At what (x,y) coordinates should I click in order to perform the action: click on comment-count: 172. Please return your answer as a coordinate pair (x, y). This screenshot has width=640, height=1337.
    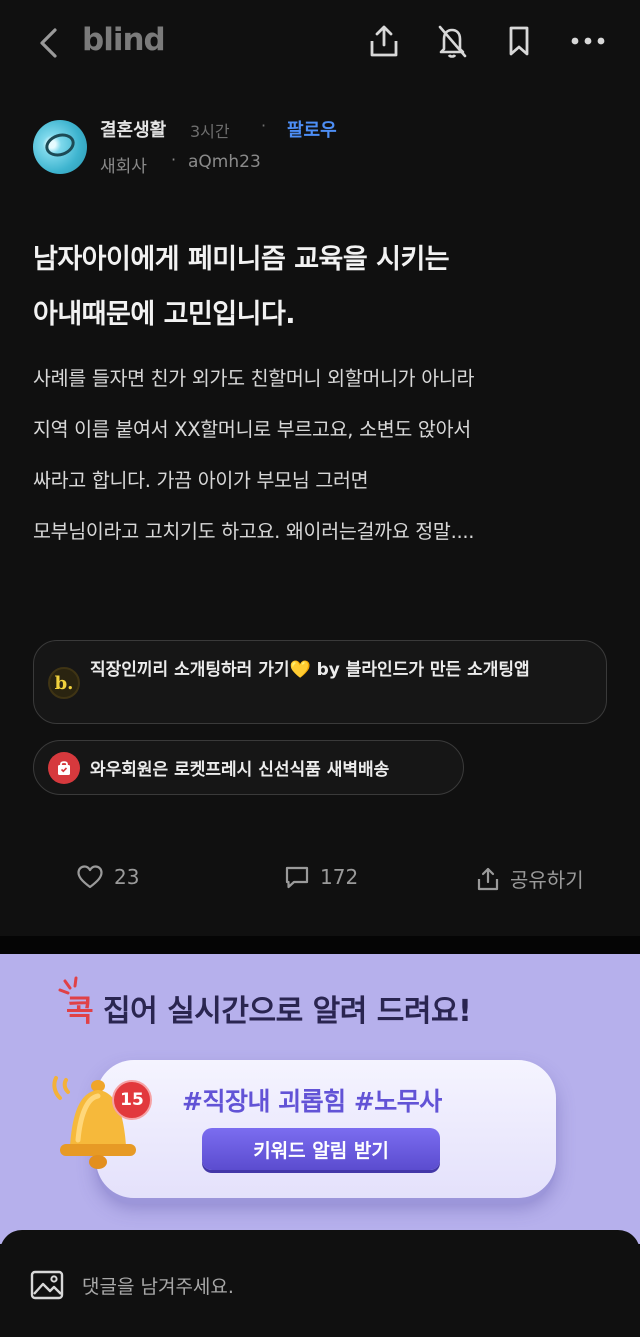
    Looking at the image, I should click on (339, 877).